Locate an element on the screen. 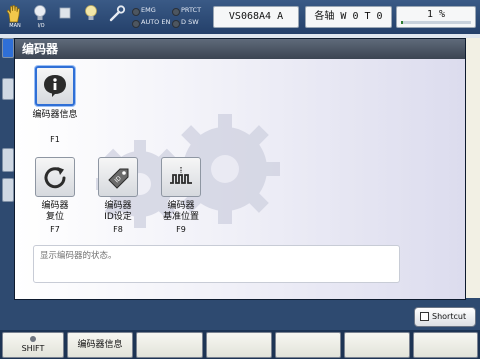 The height and width of the screenshot is (359, 480). lamp-prtct: PRTCT is located at coordinates (186, 11).